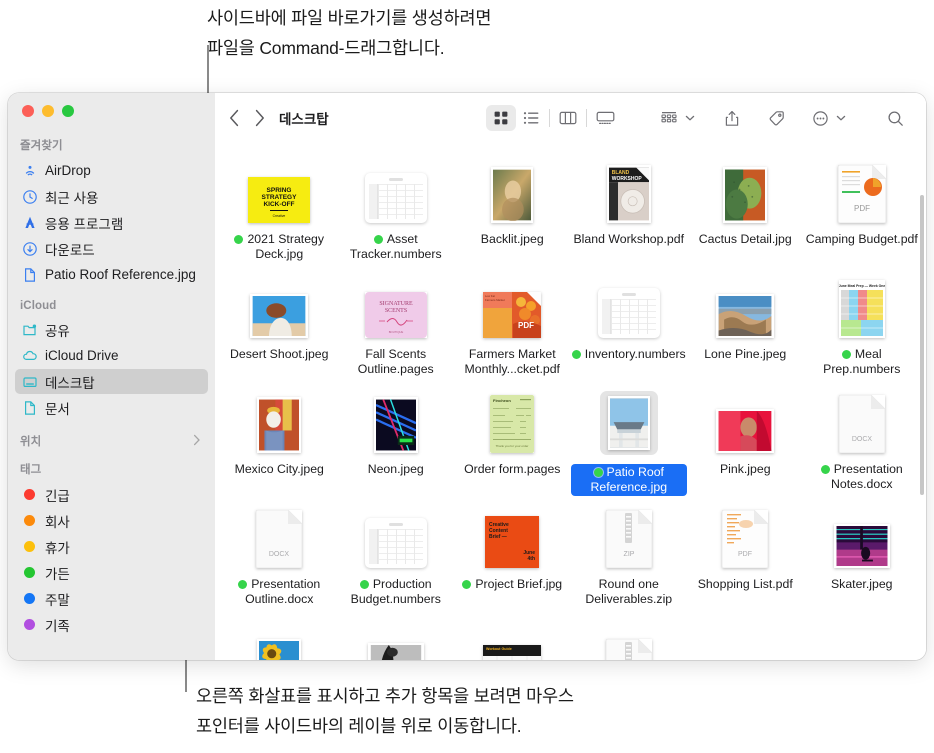 This screenshot has width=934, height=753. Describe the element at coordinates (745, 440) in the screenshot. I see `file-item: Pink.jpeg` at that location.